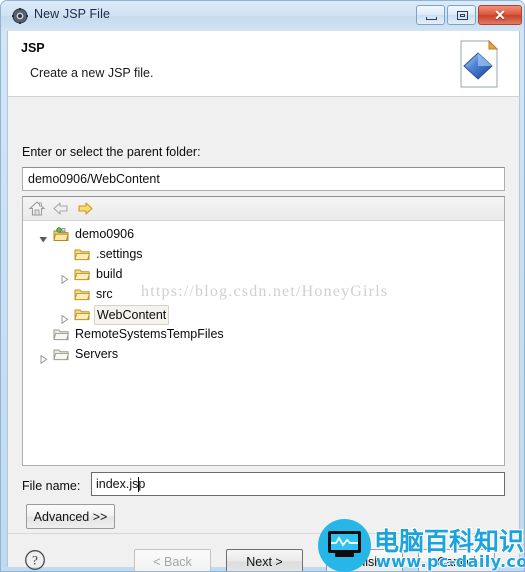 The image size is (525, 572). I want to click on tree-item-remotesystemstempfiles: RemoteSystemsTempFiles, so click(263, 334).